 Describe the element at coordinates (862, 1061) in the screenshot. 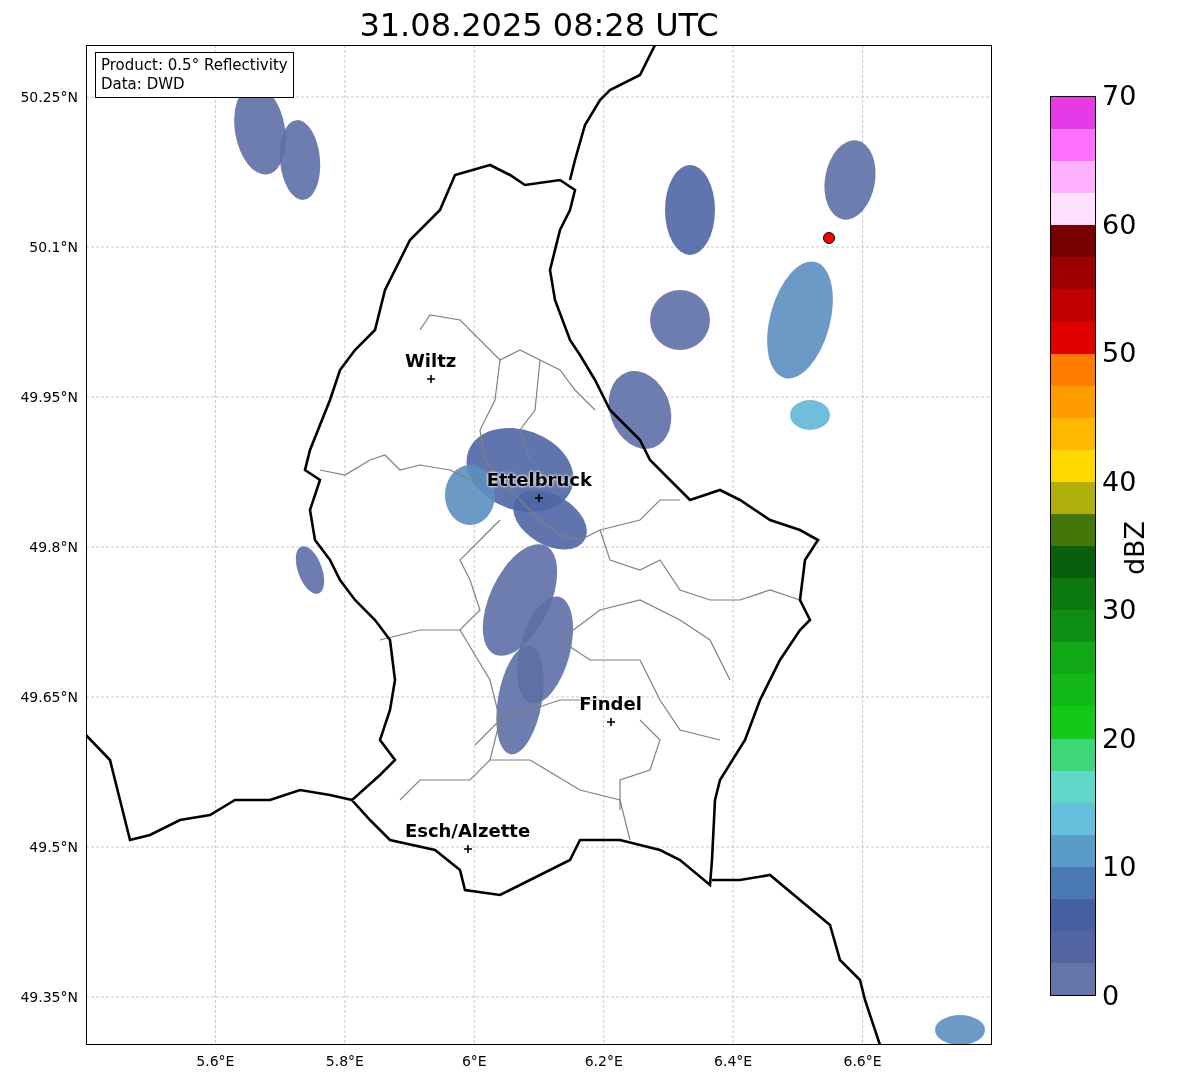

I see `longitude-label: 6.6°E` at that location.